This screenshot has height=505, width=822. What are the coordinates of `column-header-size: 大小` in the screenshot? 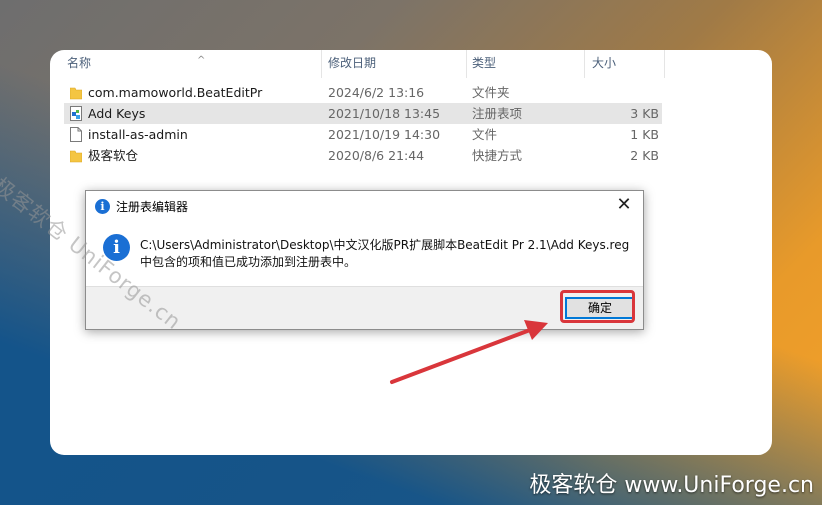 It's located at (625, 64).